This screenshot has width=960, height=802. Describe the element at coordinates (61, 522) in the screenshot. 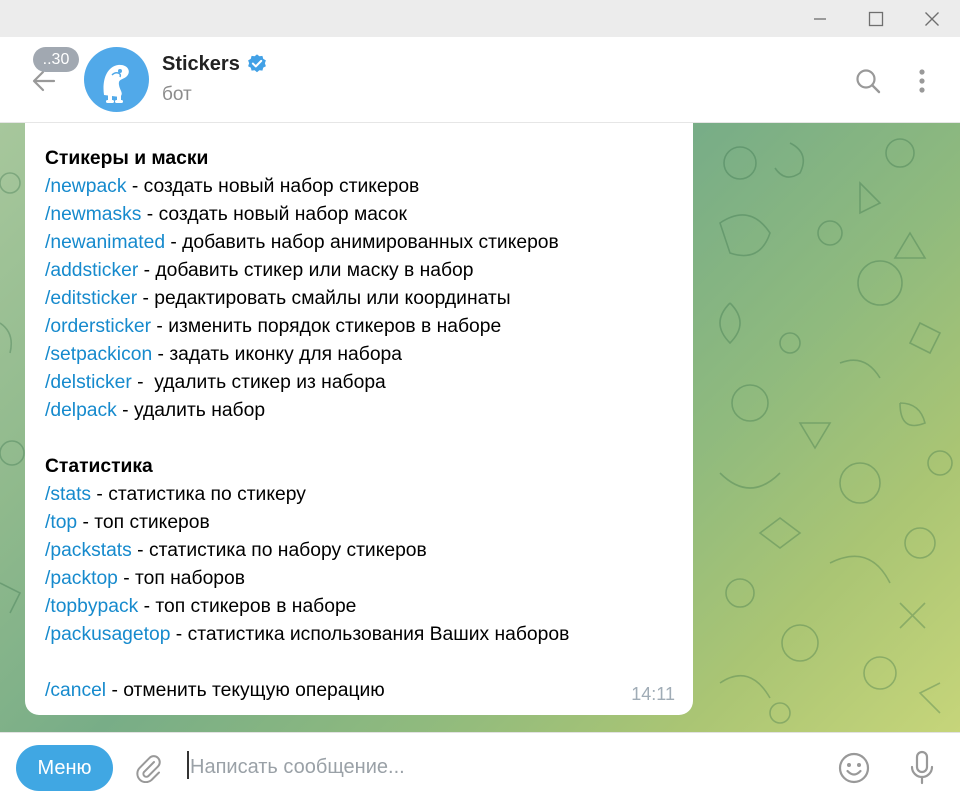

I see `command-link: /top` at that location.